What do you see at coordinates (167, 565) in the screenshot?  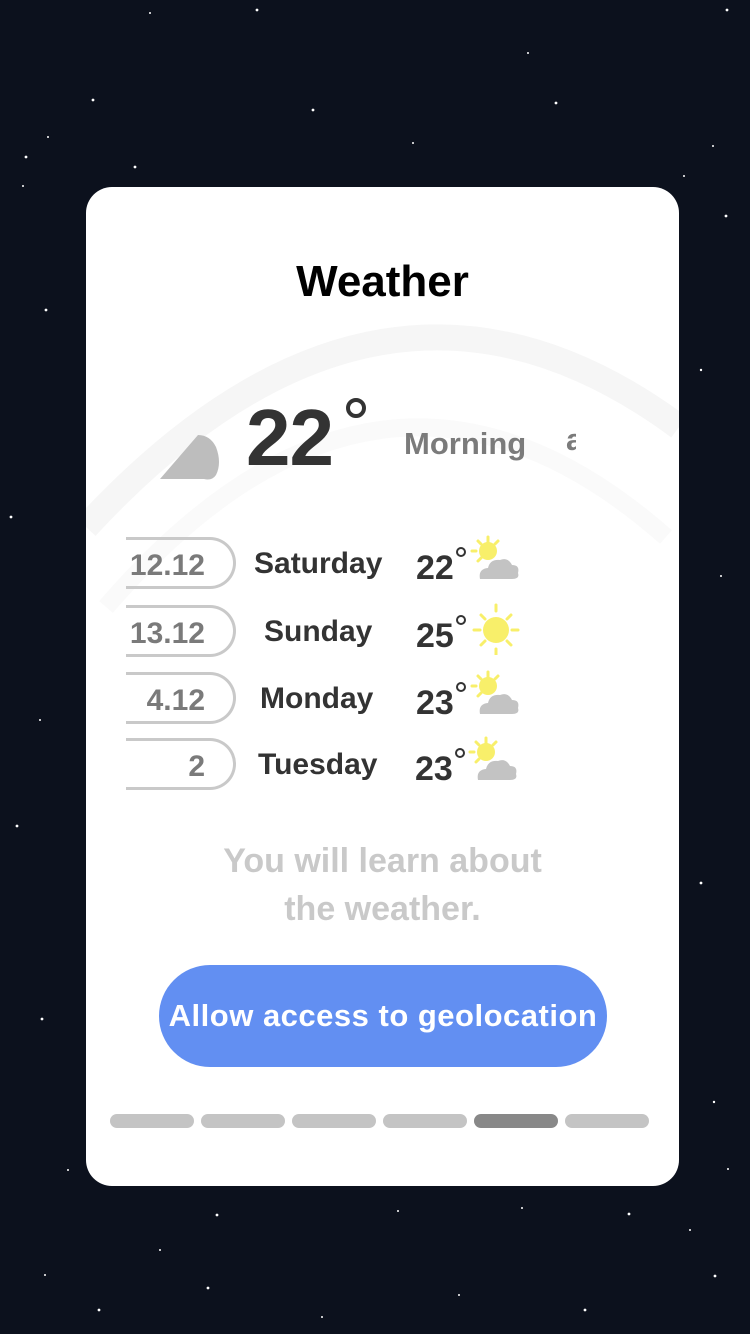 I see `date-label: 12.12` at bounding box center [167, 565].